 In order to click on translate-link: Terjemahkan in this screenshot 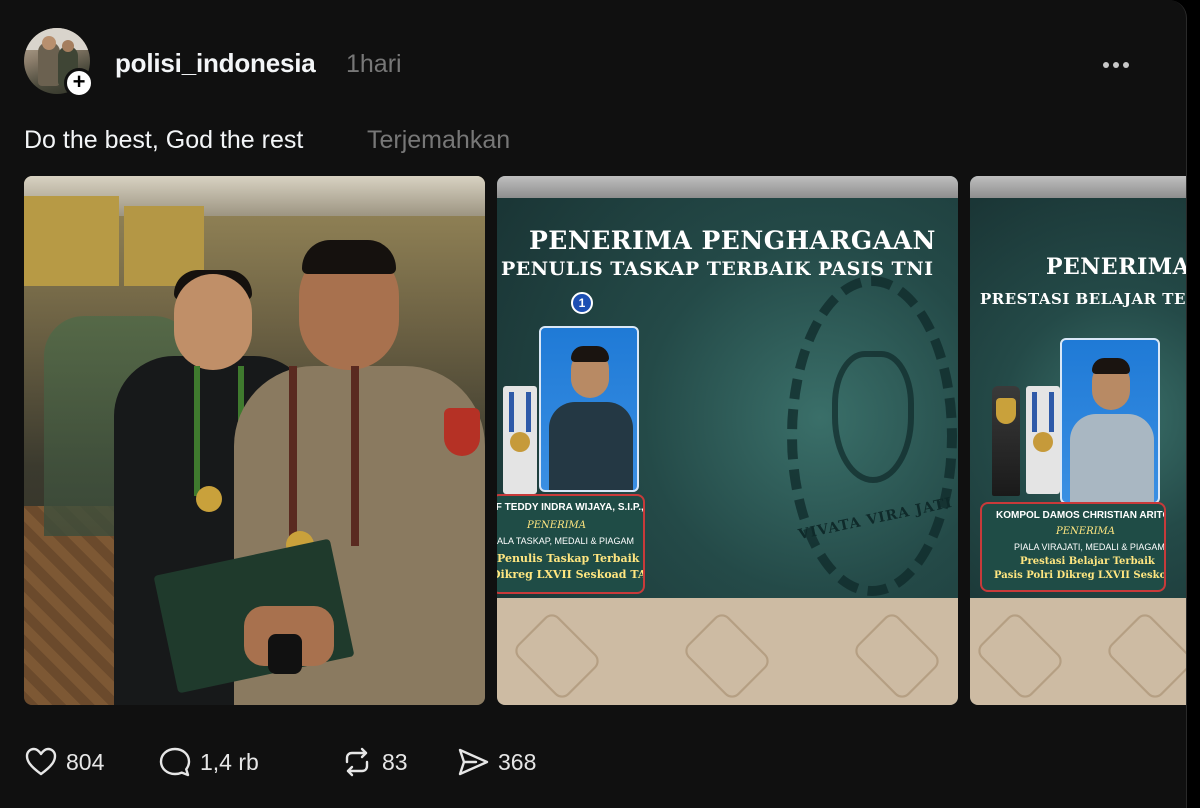, I will do `click(438, 140)`.